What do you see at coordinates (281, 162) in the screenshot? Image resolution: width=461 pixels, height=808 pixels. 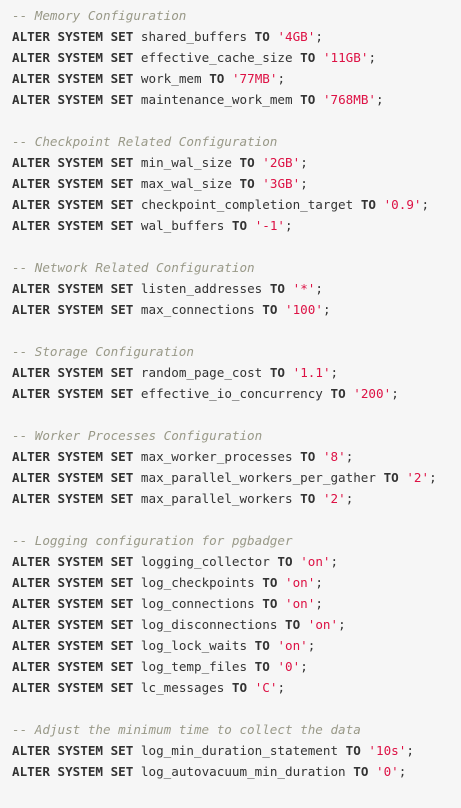 I see `sql-value: '2GB'` at bounding box center [281, 162].